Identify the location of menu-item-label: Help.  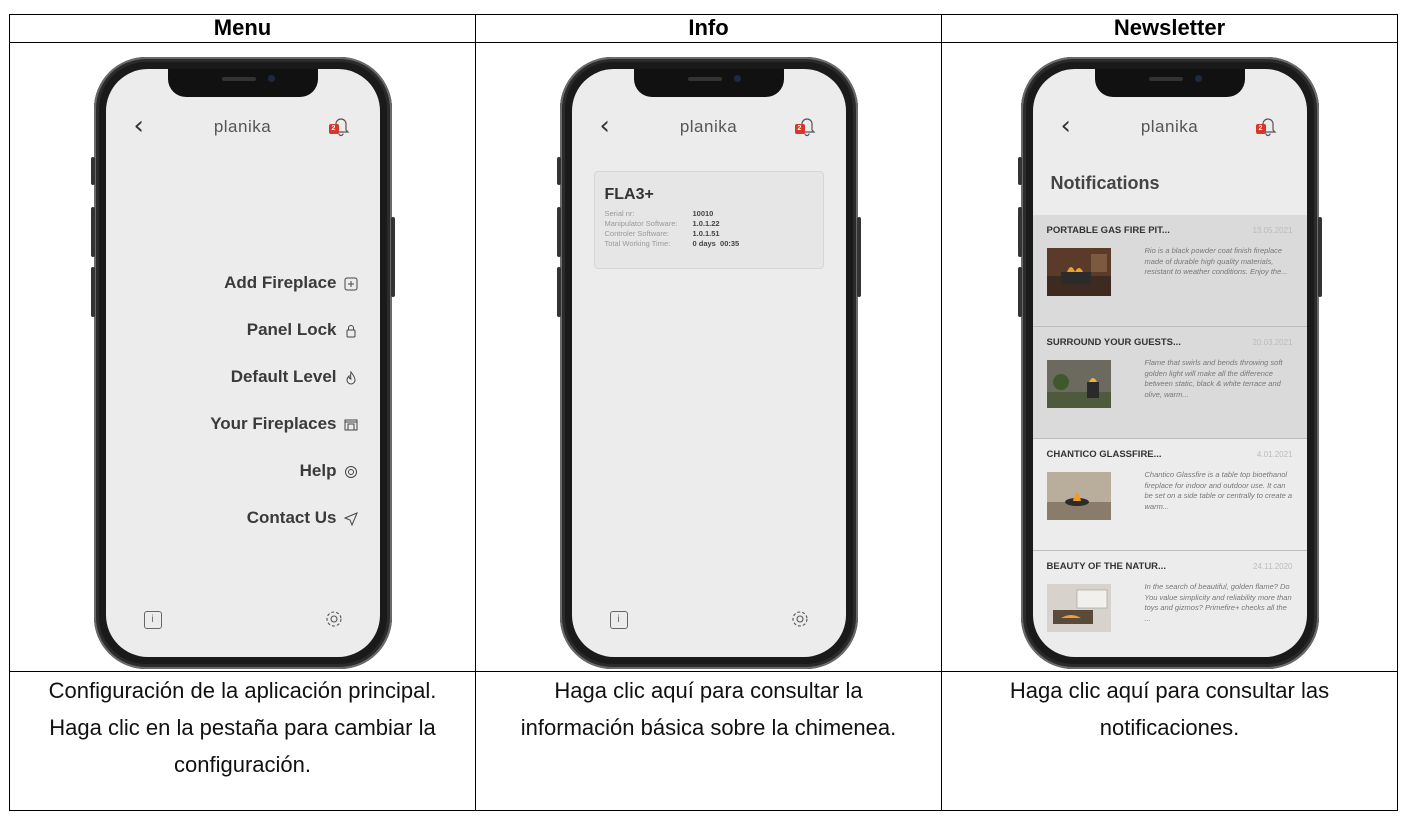
(318, 470).